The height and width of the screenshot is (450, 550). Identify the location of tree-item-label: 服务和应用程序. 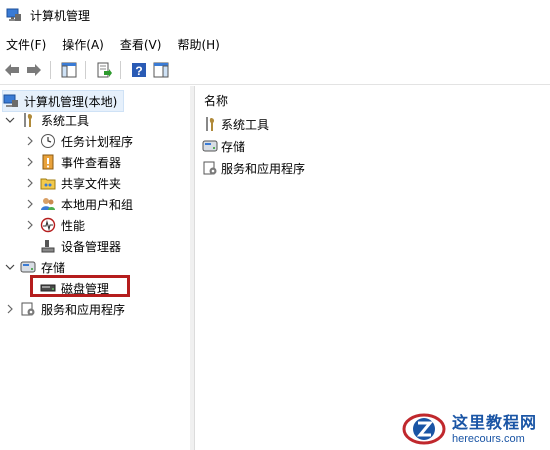
(83, 309).